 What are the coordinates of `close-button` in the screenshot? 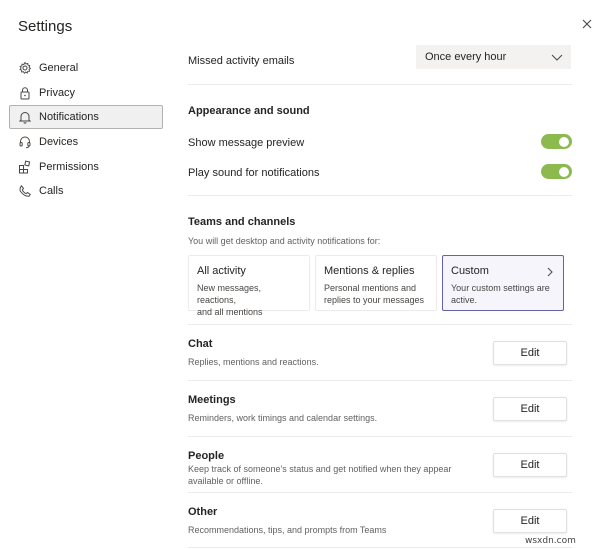 It's located at (587, 24).